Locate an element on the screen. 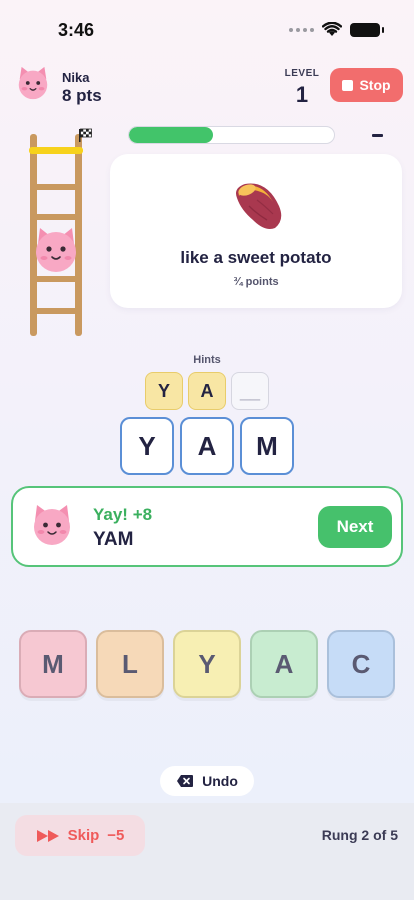  ladder is located at coordinates (60, 235).